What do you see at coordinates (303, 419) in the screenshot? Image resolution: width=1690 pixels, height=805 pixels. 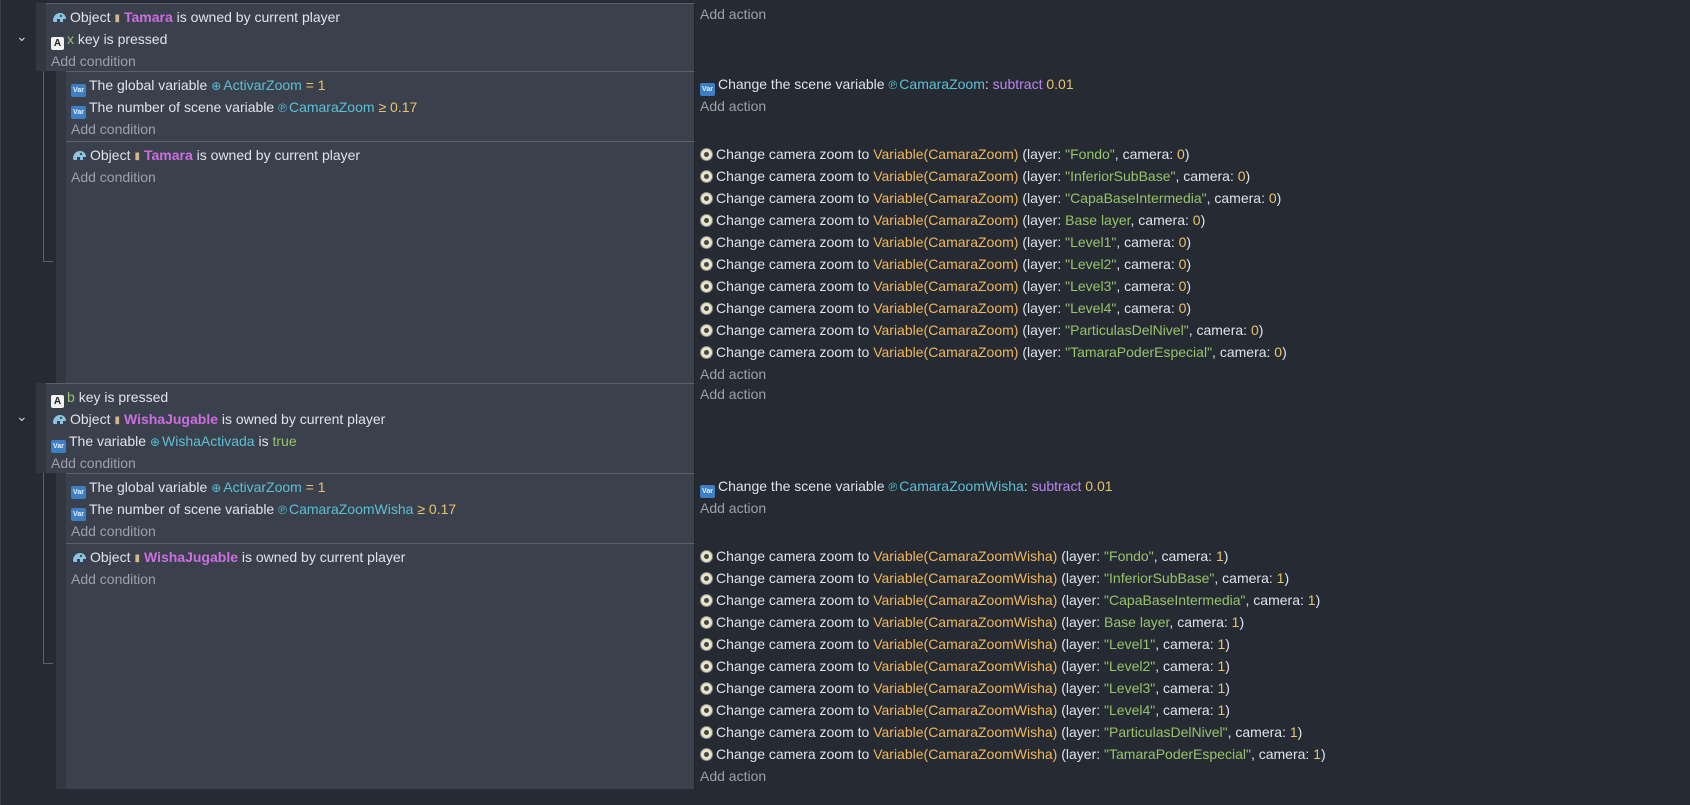 I see `condition-text: is owned by current player` at bounding box center [303, 419].